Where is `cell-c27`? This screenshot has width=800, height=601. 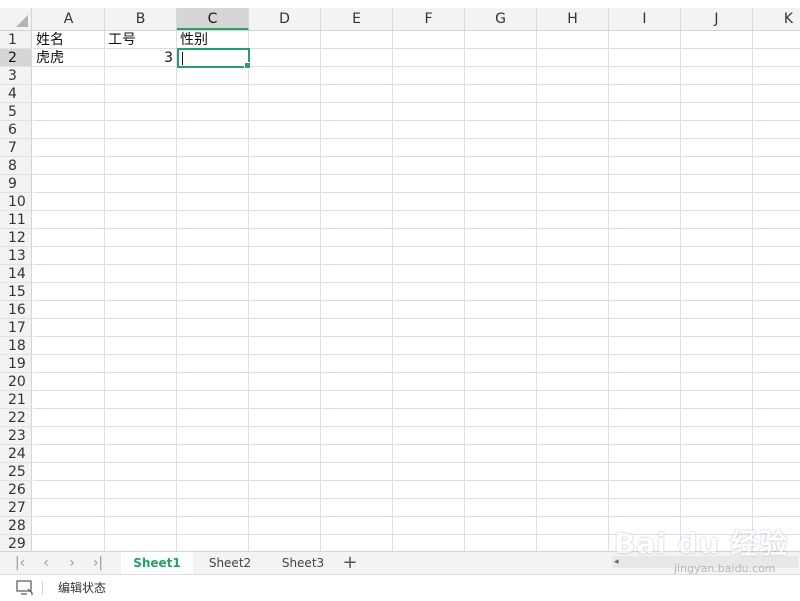
cell-c27 is located at coordinates (213, 508).